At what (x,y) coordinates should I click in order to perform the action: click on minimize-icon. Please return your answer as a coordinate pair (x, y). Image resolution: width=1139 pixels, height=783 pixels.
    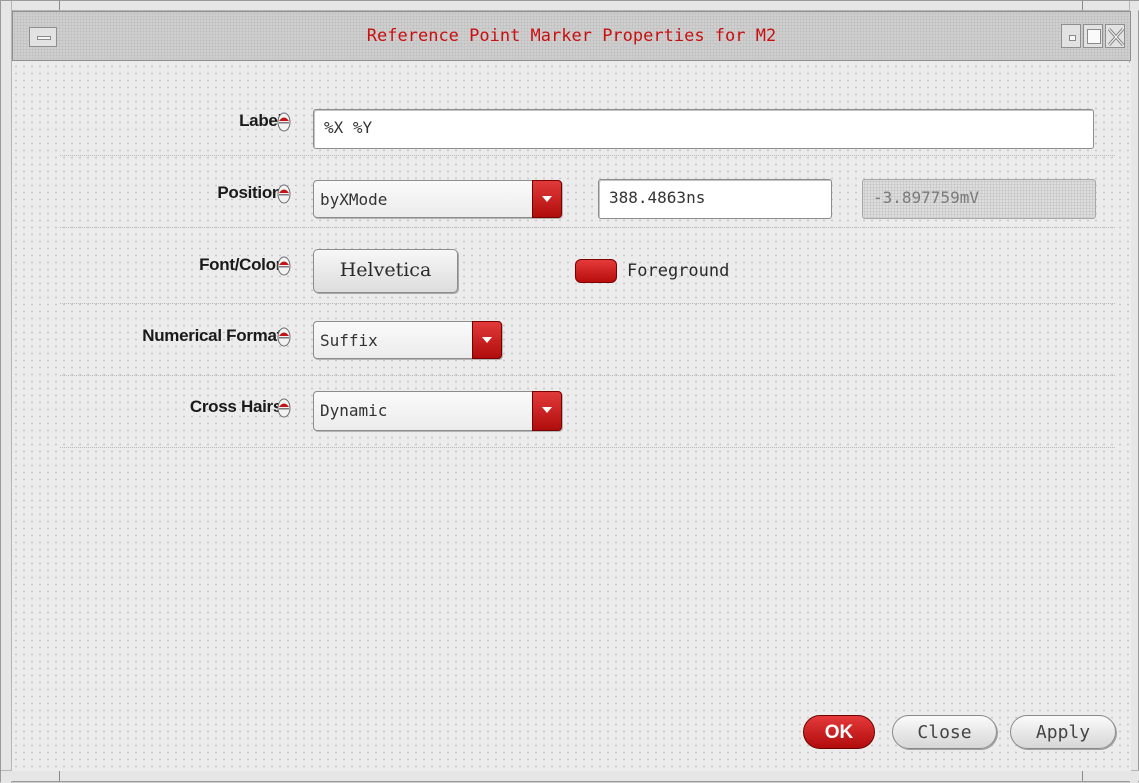
    Looking at the image, I should click on (1071, 36).